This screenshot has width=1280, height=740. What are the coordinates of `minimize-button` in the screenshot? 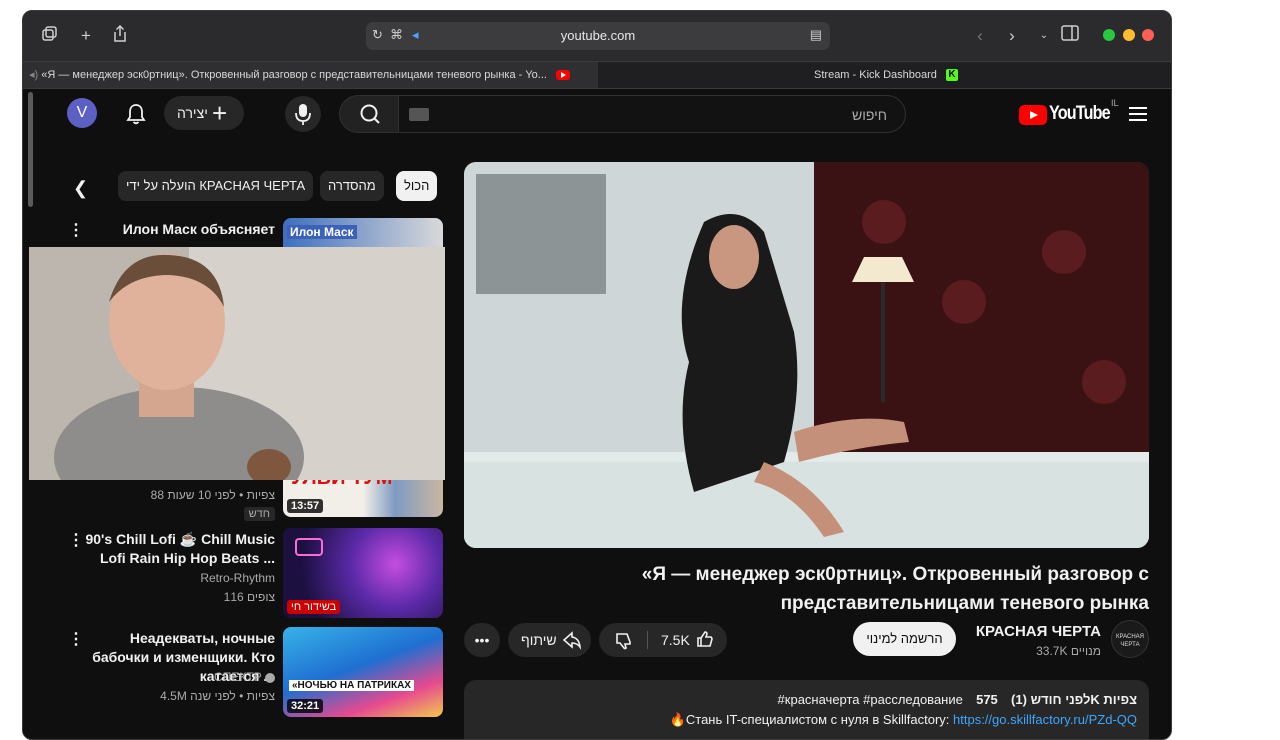 It's located at (1129, 35).